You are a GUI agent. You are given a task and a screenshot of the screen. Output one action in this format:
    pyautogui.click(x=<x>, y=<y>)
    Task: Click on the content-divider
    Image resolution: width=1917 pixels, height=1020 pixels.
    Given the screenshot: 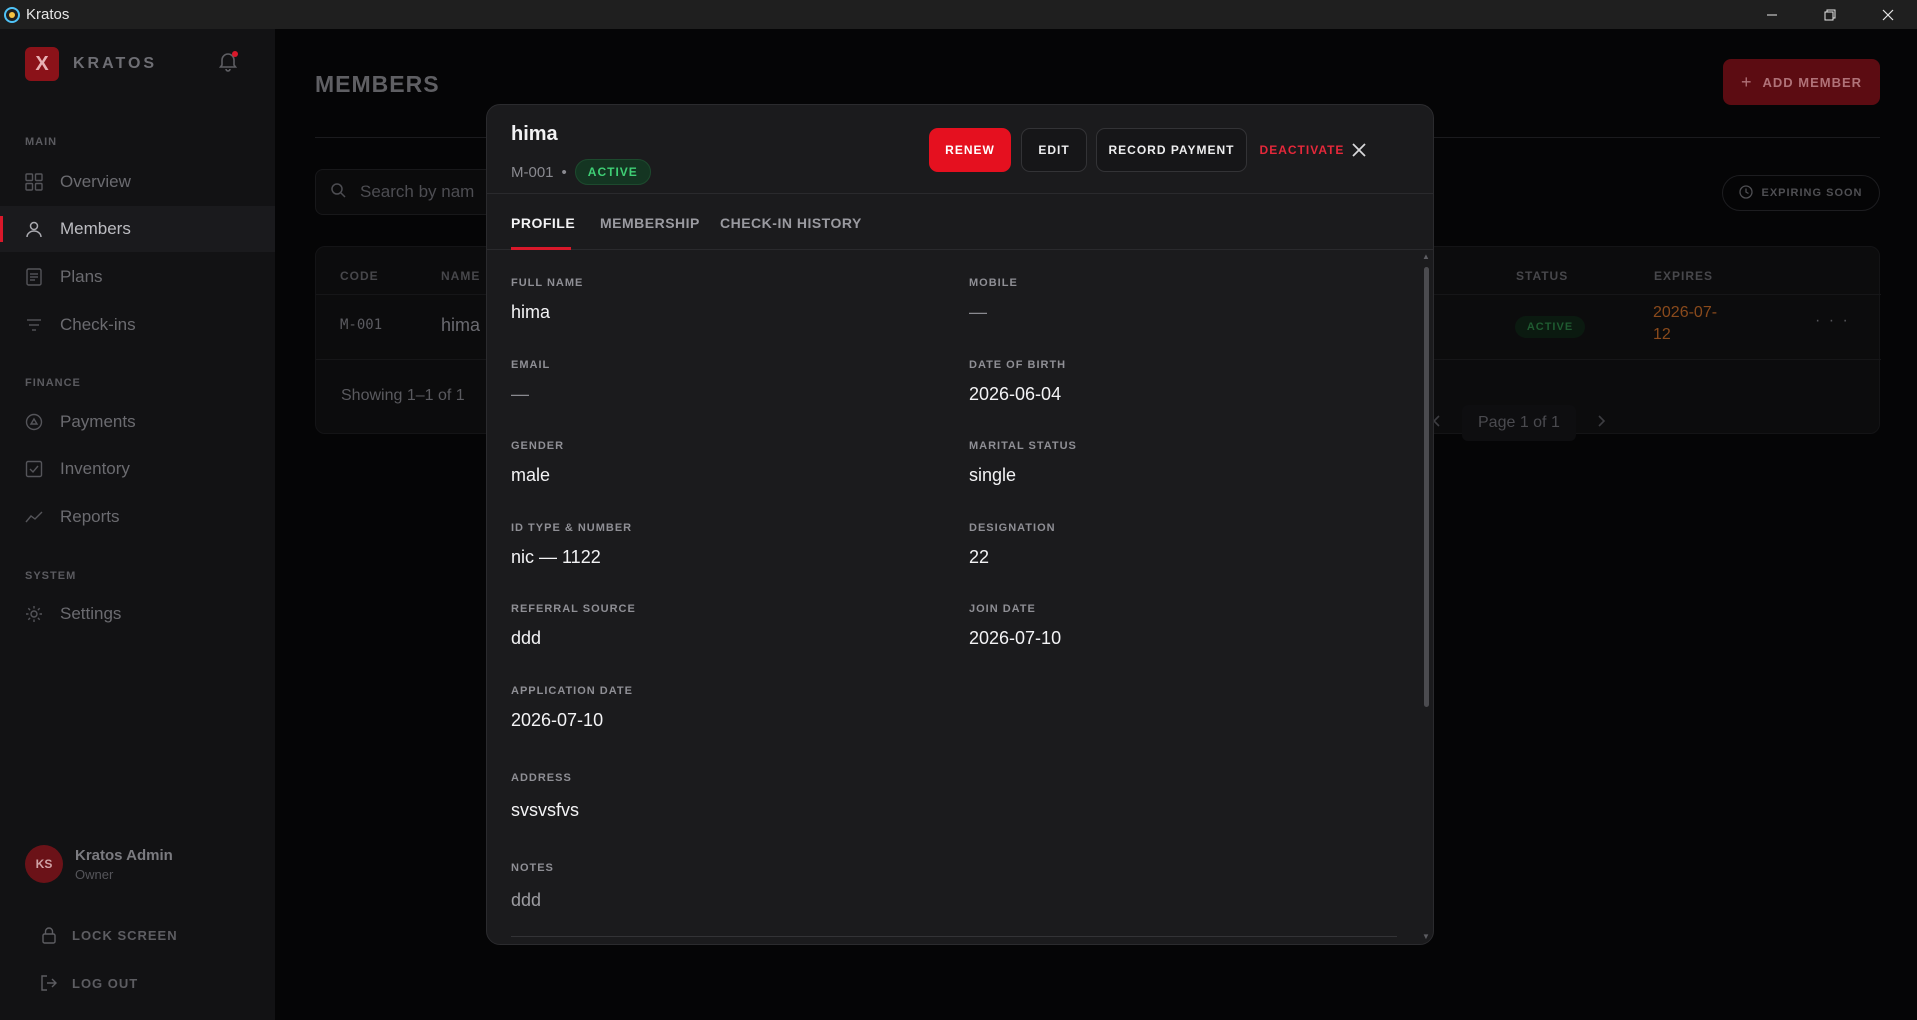 What is the action you would take?
    pyautogui.click(x=954, y=936)
    